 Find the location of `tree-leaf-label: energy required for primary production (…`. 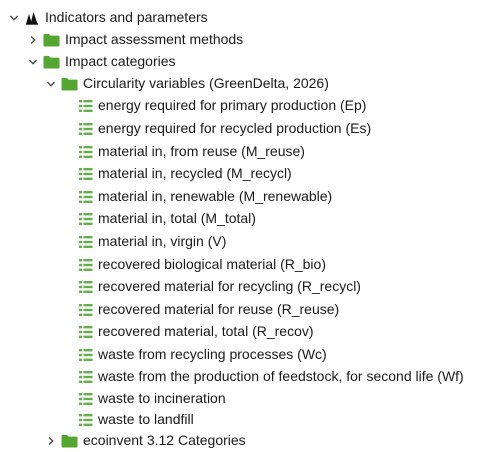

tree-leaf-label: energy required for primary production (… is located at coordinates (232, 105).